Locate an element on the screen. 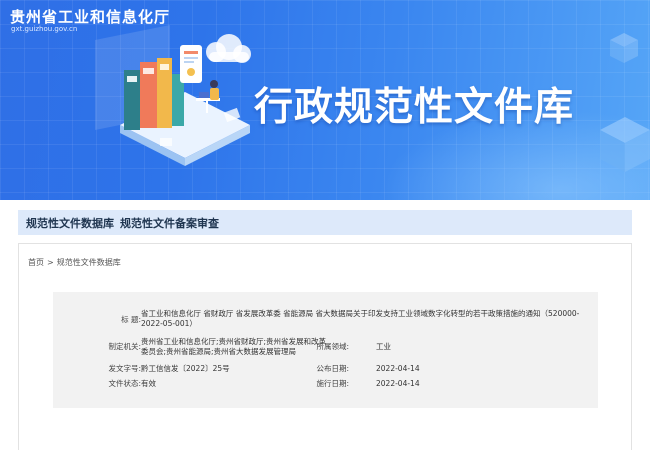 The height and width of the screenshot is (450, 650). breadcrumb: 首页 > 规范性文件数据库 is located at coordinates (74, 262).